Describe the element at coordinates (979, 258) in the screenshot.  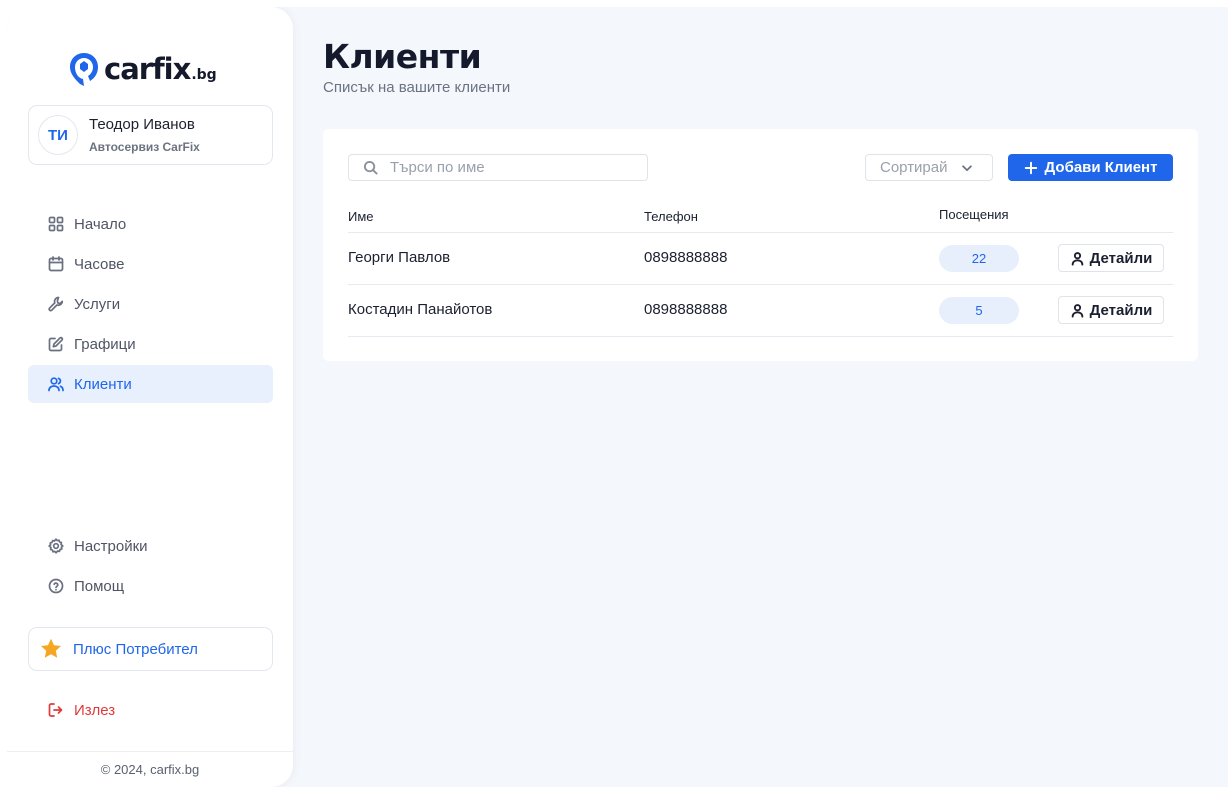
I see `visits-badge: 22` at that location.